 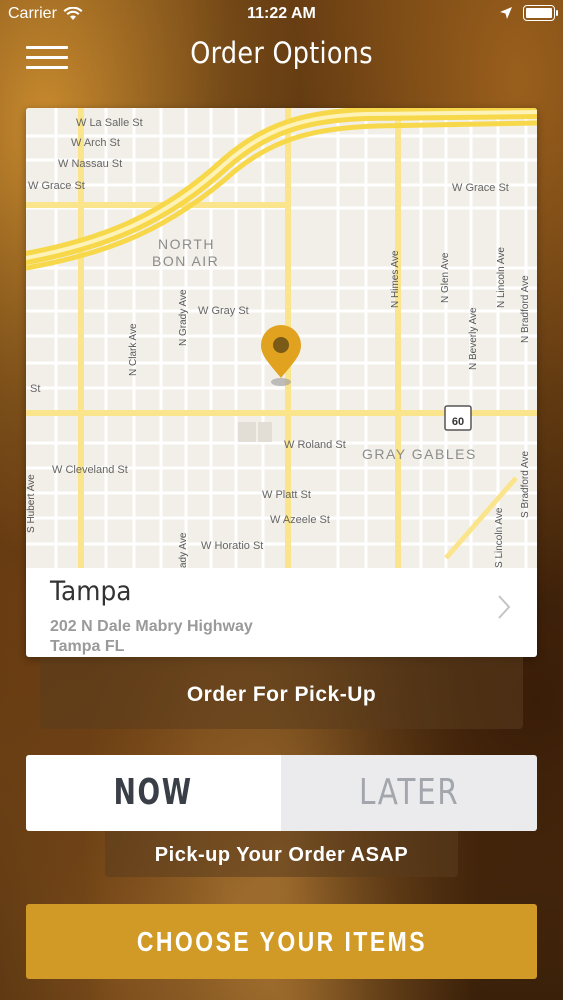 I want to click on svg-text: N Beverly Ave, so click(x=473, y=338).